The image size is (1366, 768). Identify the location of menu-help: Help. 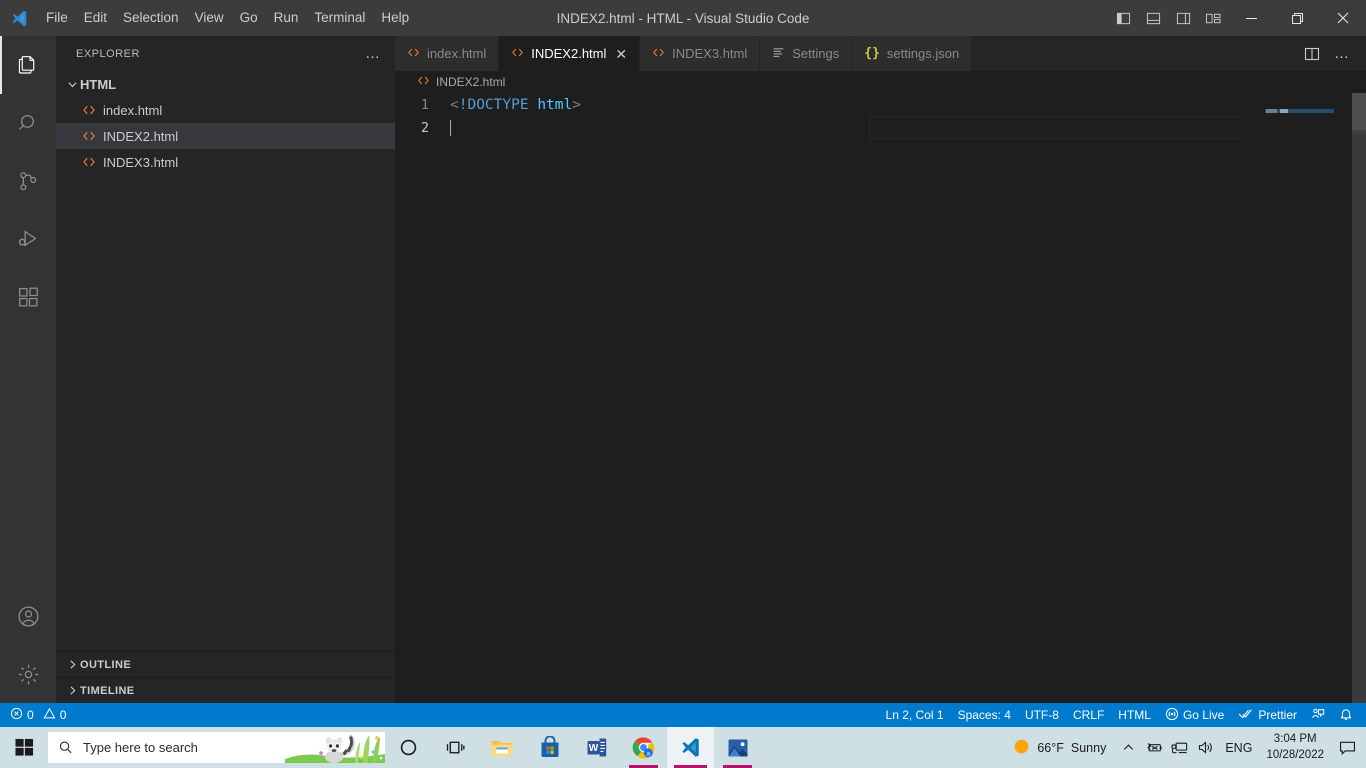
(395, 18).